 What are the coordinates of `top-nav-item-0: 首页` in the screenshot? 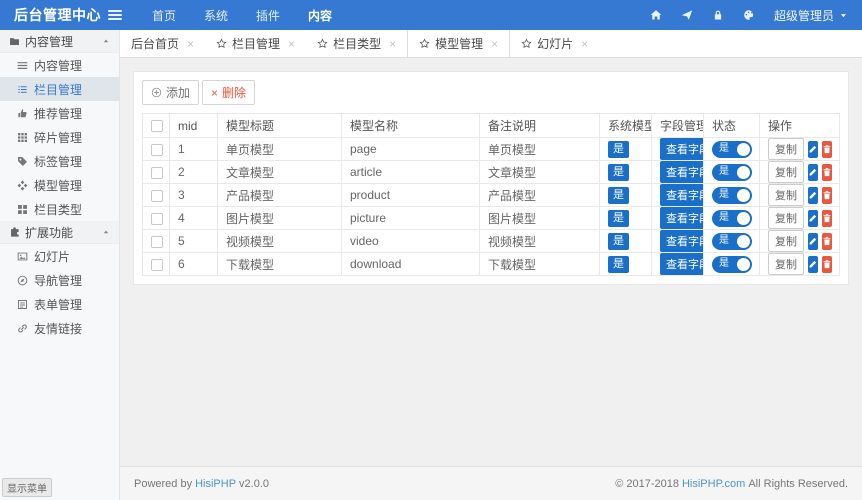 It's located at (164, 15).